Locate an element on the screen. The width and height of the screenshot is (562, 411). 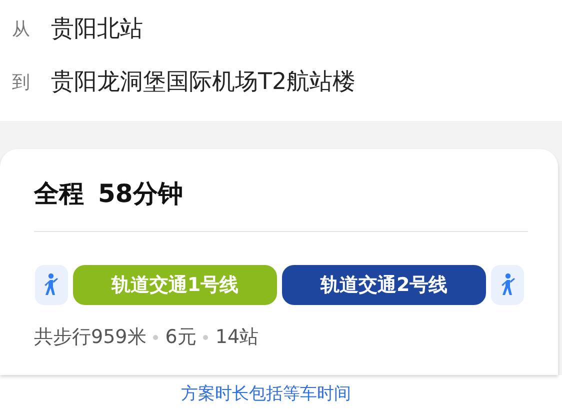
route-label: 到 is located at coordinates (21, 83).